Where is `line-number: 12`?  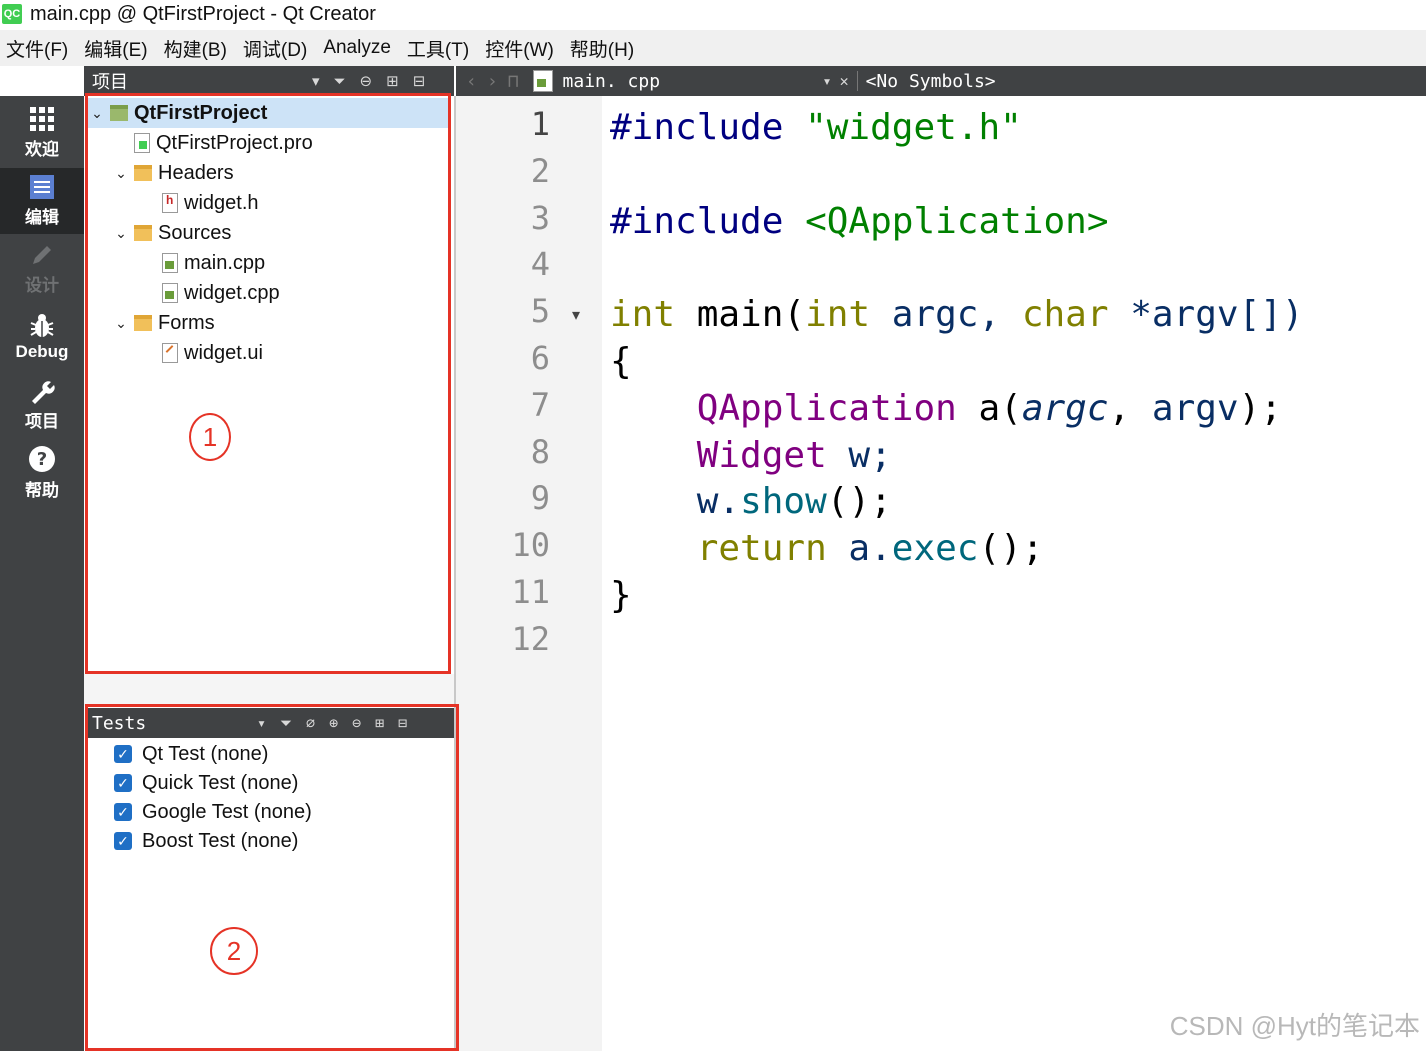
line-number: 12 is located at coordinates (530, 638).